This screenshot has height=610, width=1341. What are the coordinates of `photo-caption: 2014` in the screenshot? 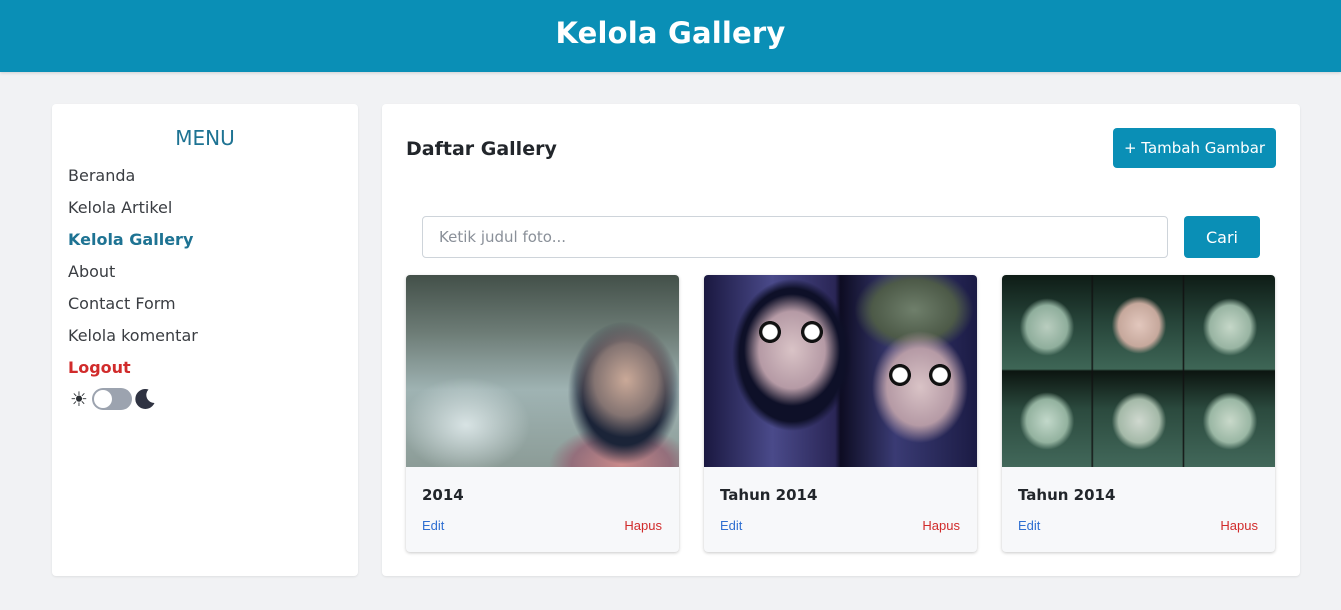 It's located at (443, 495).